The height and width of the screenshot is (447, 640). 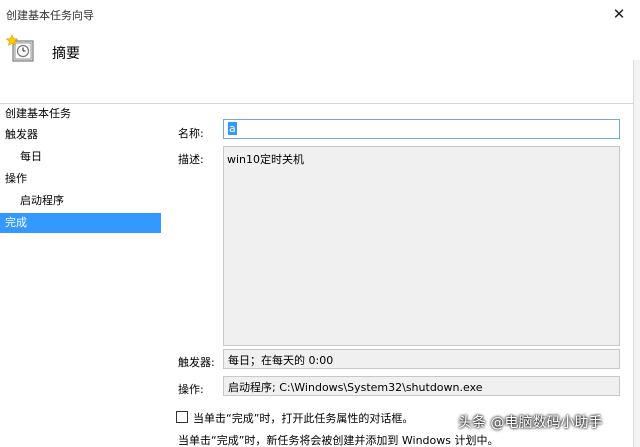 What do you see at coordinates (421, 129) in the screenshot?
I see `name-field: a` at bounding box center [421, 129].